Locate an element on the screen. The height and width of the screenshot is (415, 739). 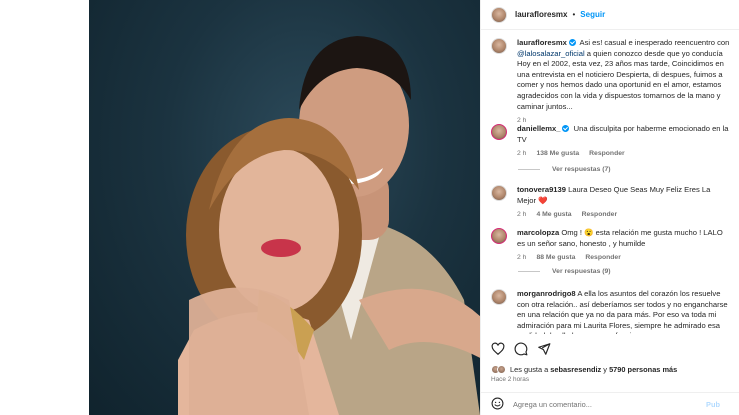
likes-user-link: sebasresendiz is located at coordinates (575, 369).